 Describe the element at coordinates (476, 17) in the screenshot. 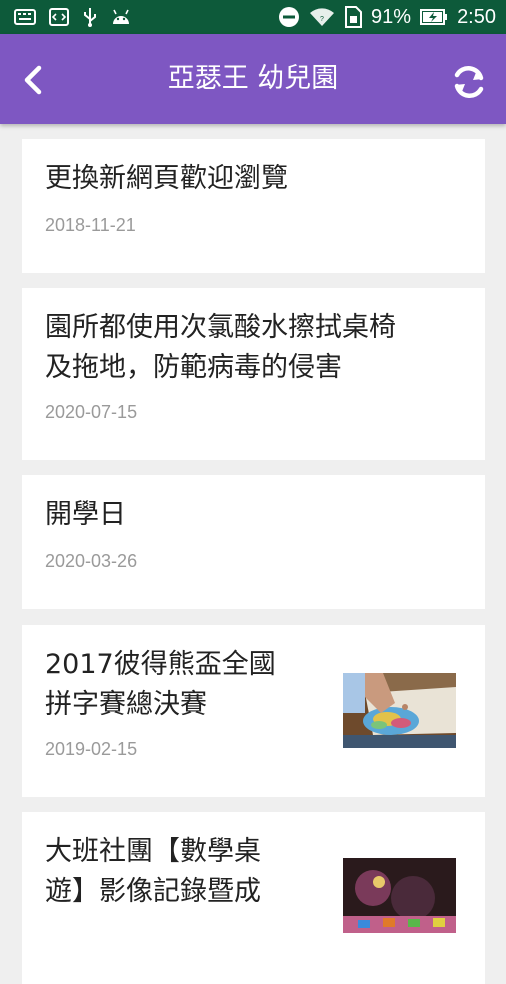

I see `clock: 2:50` at that location.